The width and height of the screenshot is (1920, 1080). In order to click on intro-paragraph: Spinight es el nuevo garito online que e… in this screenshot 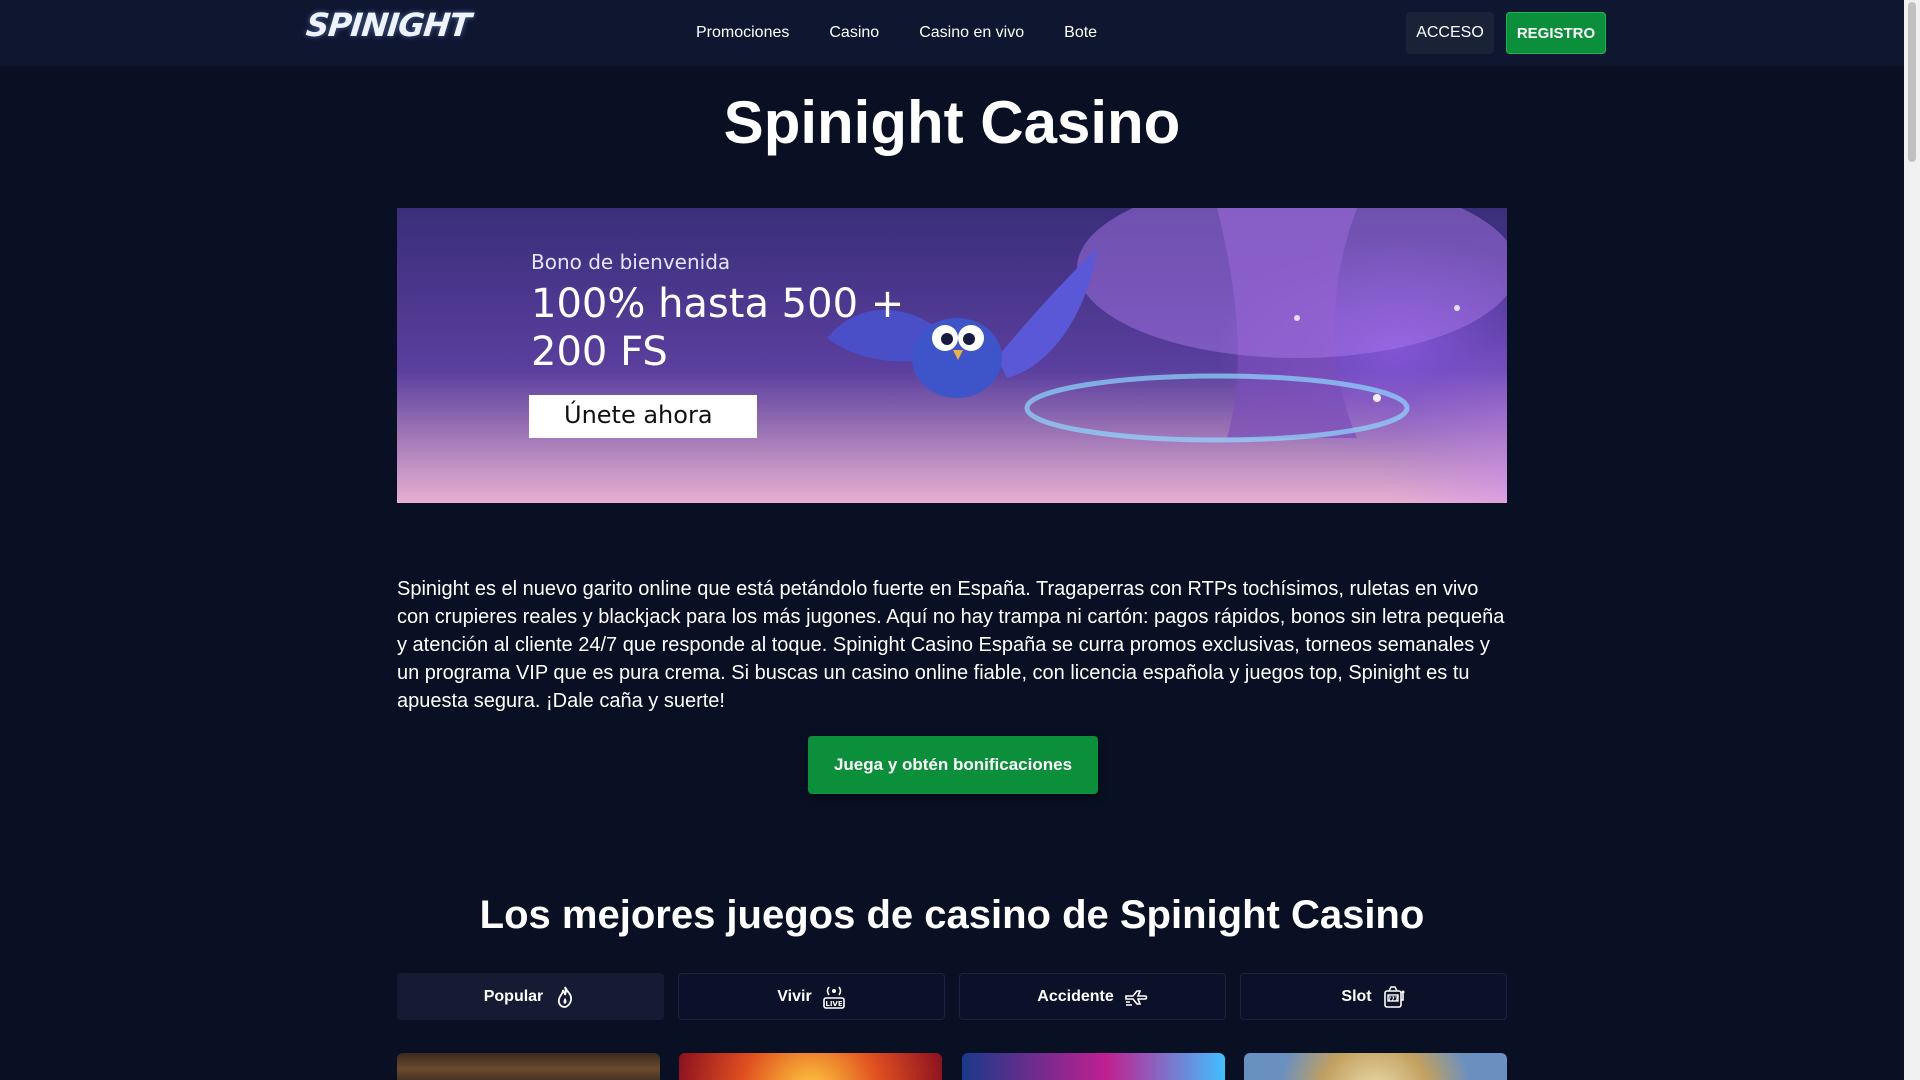, I will do `click(951, 645)`.